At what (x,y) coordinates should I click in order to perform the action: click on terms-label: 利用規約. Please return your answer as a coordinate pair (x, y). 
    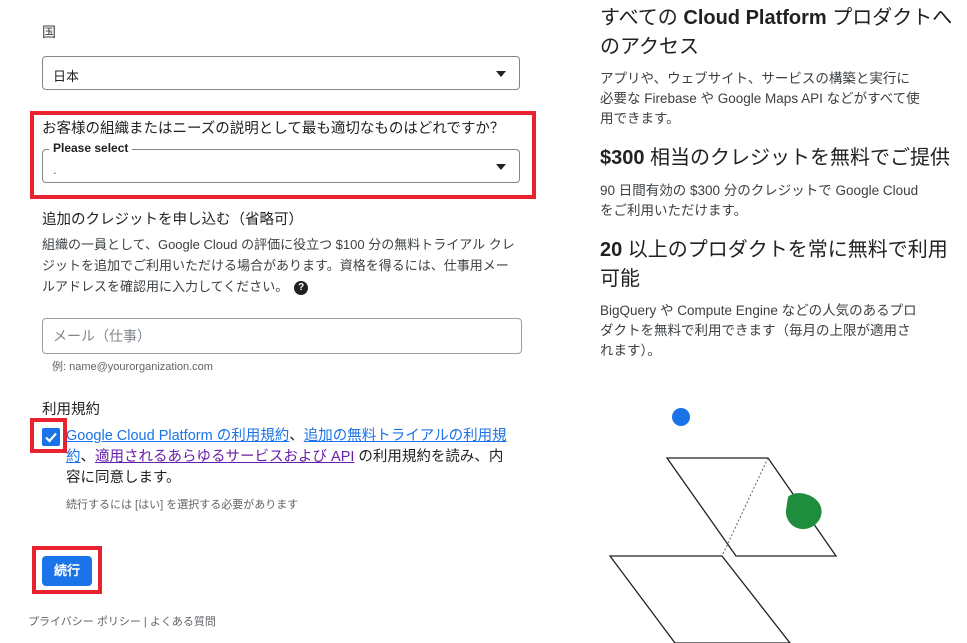
    Looking at the image, I should click on (71, 410).